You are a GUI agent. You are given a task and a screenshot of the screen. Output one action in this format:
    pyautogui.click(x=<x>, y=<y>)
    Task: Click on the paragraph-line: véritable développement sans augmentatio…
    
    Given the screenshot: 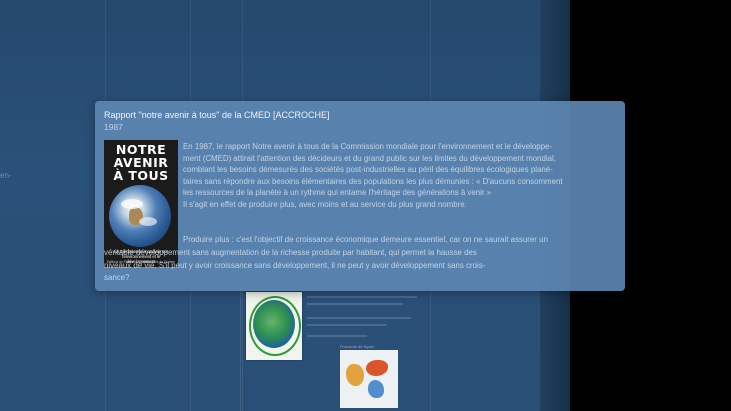 What is the action you would take?
    pyautogui.click(x=290, y=252)
    